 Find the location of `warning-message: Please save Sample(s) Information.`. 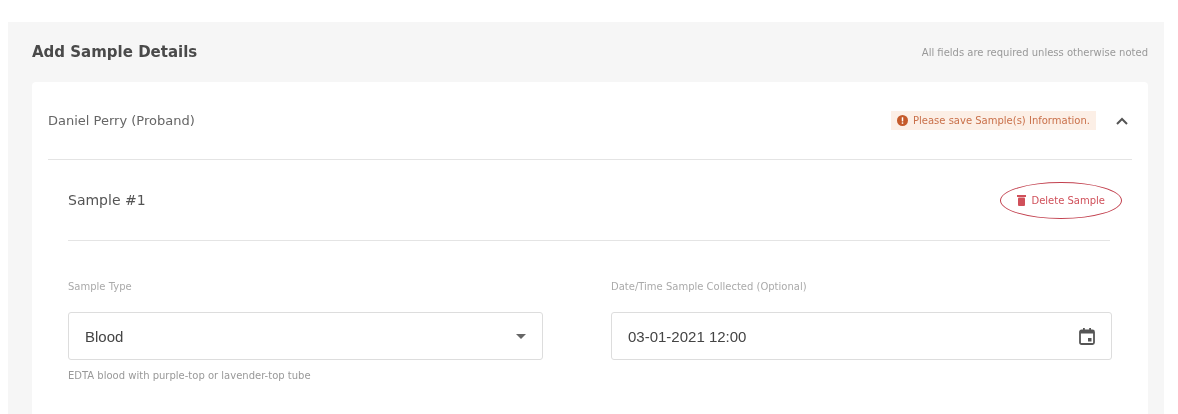

warning-message: Please save Sample(s) Information. is located at coordinates (993, 120).